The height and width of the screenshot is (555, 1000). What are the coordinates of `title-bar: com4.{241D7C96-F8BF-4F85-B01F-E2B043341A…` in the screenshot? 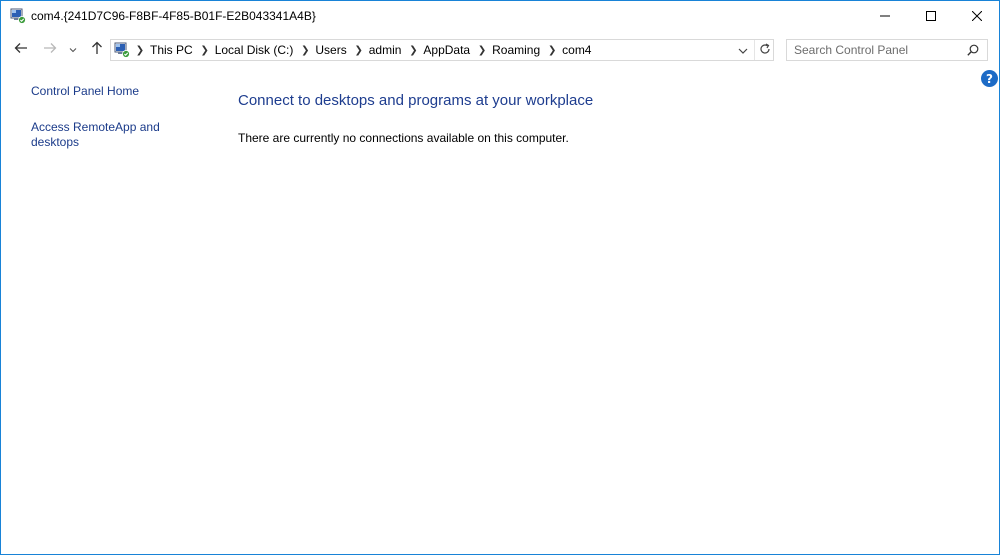 It's located at (500, 16).